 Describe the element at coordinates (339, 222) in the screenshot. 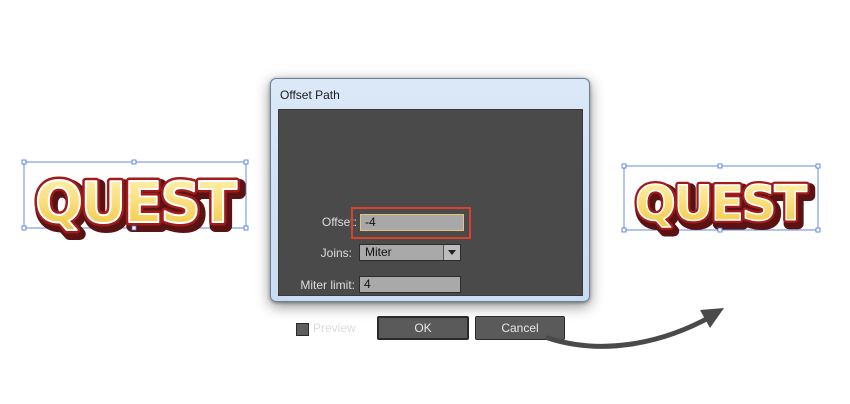

I see `offset-label: Offset:` at that location.